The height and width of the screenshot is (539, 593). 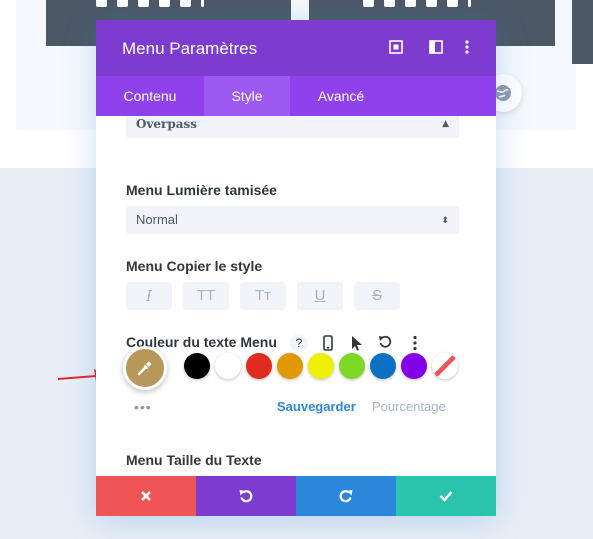 I want to click on more-colors-button: •••, so click(x=143, y=407).